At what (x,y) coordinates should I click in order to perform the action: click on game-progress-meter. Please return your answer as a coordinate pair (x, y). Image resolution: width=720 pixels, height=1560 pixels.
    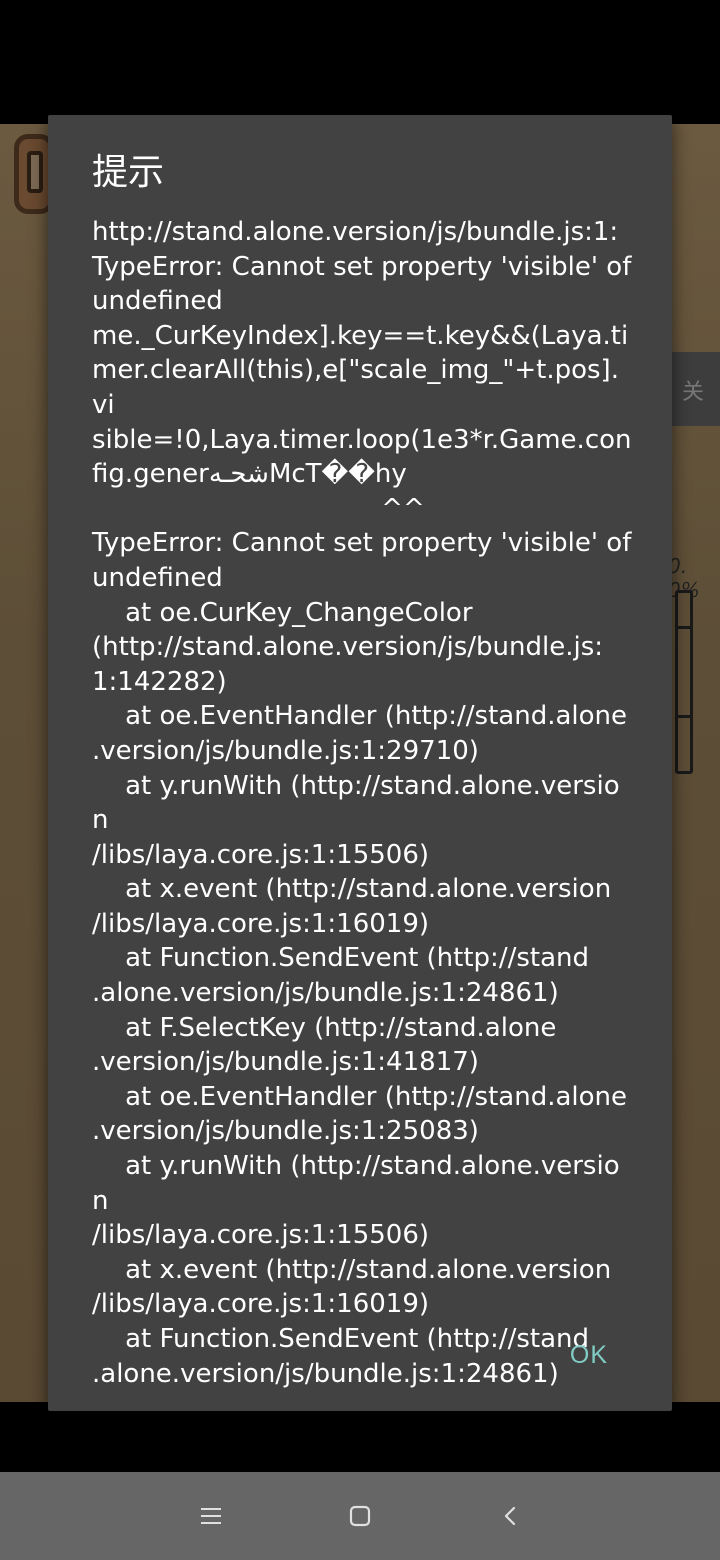
    Looking at the image, I should click on (684, 682).